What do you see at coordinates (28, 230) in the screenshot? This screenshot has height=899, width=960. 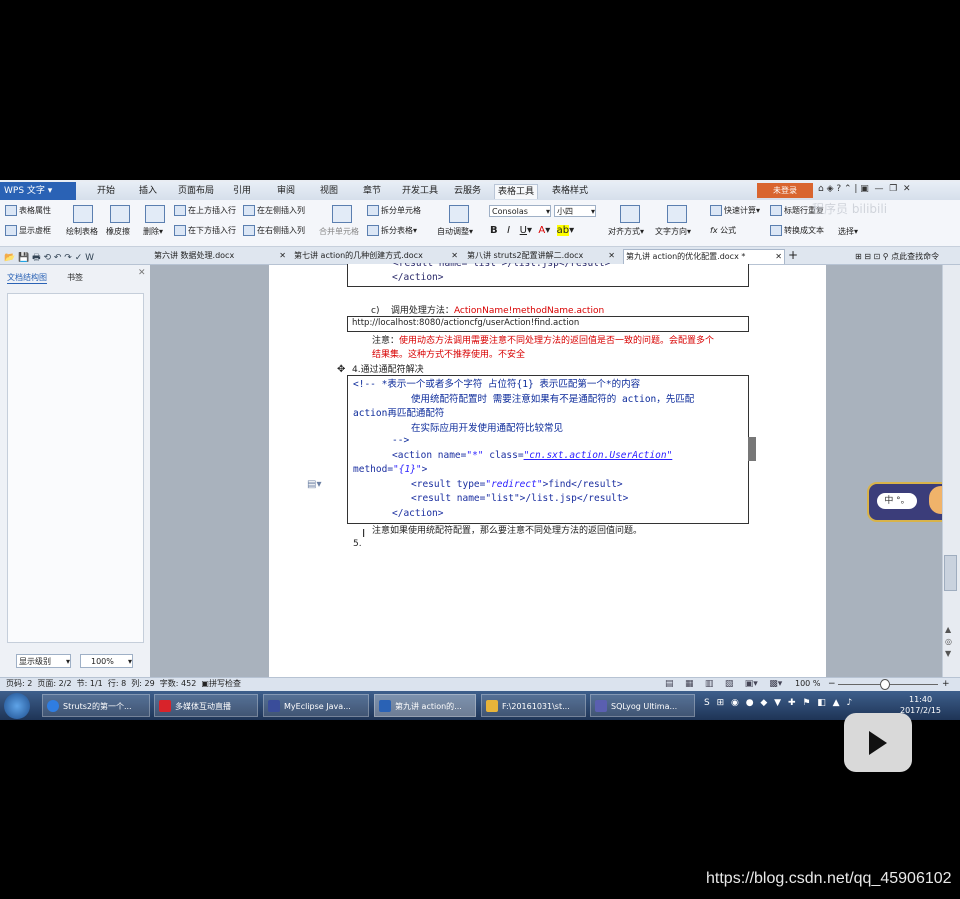 I see `show-gridlines-button: 显示虚框` at bounding box center [28, 230].